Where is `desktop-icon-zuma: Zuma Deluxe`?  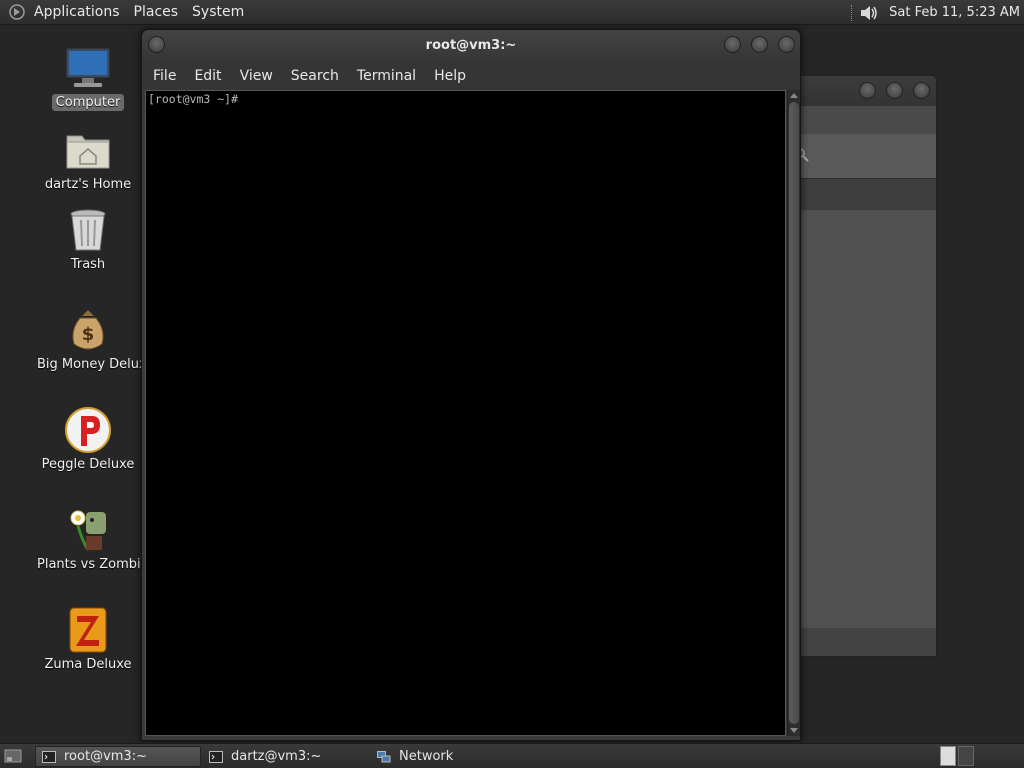
desktop-icon-zuma: Zuma Deluxe is located at coordinates (88, 639).